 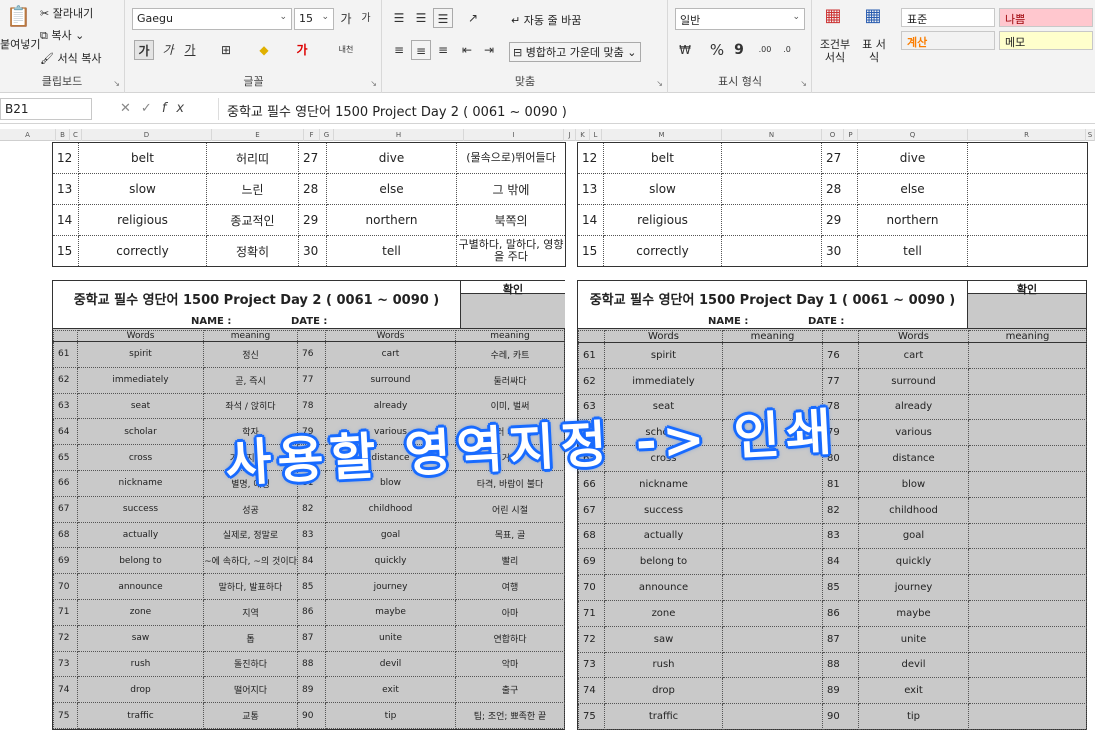 What do you see at coordinates (1046, 40) in the screenshot?
I see `style-note: 메모` at bounding box center [1046, 40].